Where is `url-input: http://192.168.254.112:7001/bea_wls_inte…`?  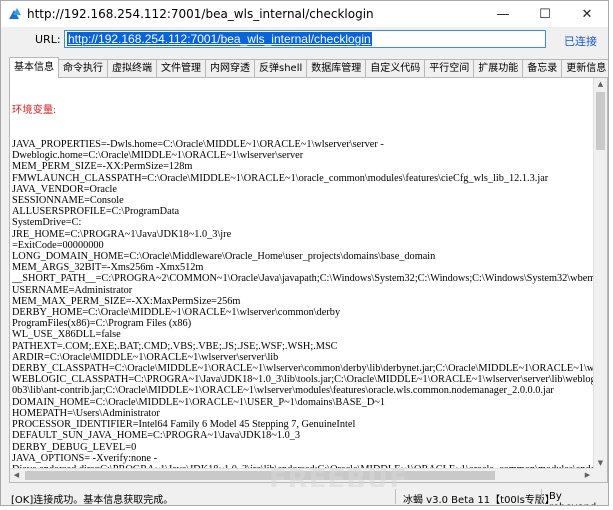
url-input: http://192.168.254.112:7001/bea_wls_inte… is located at coordinates (305, 39).